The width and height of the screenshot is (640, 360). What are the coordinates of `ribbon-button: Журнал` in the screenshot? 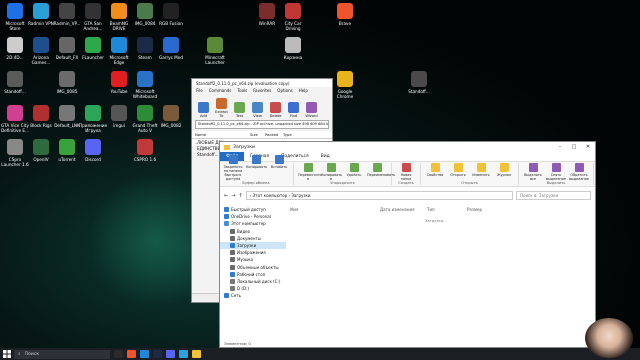 It's located at (504, 170).